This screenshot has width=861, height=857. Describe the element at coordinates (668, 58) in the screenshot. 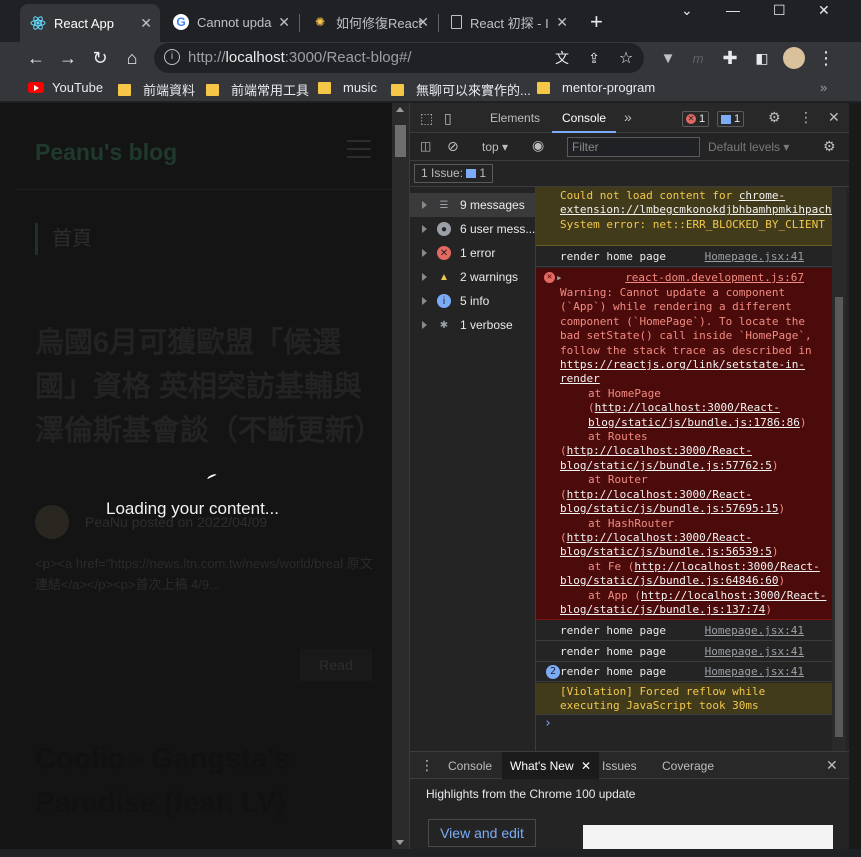

I see `vue-devtools-icon: ▼` at that location.